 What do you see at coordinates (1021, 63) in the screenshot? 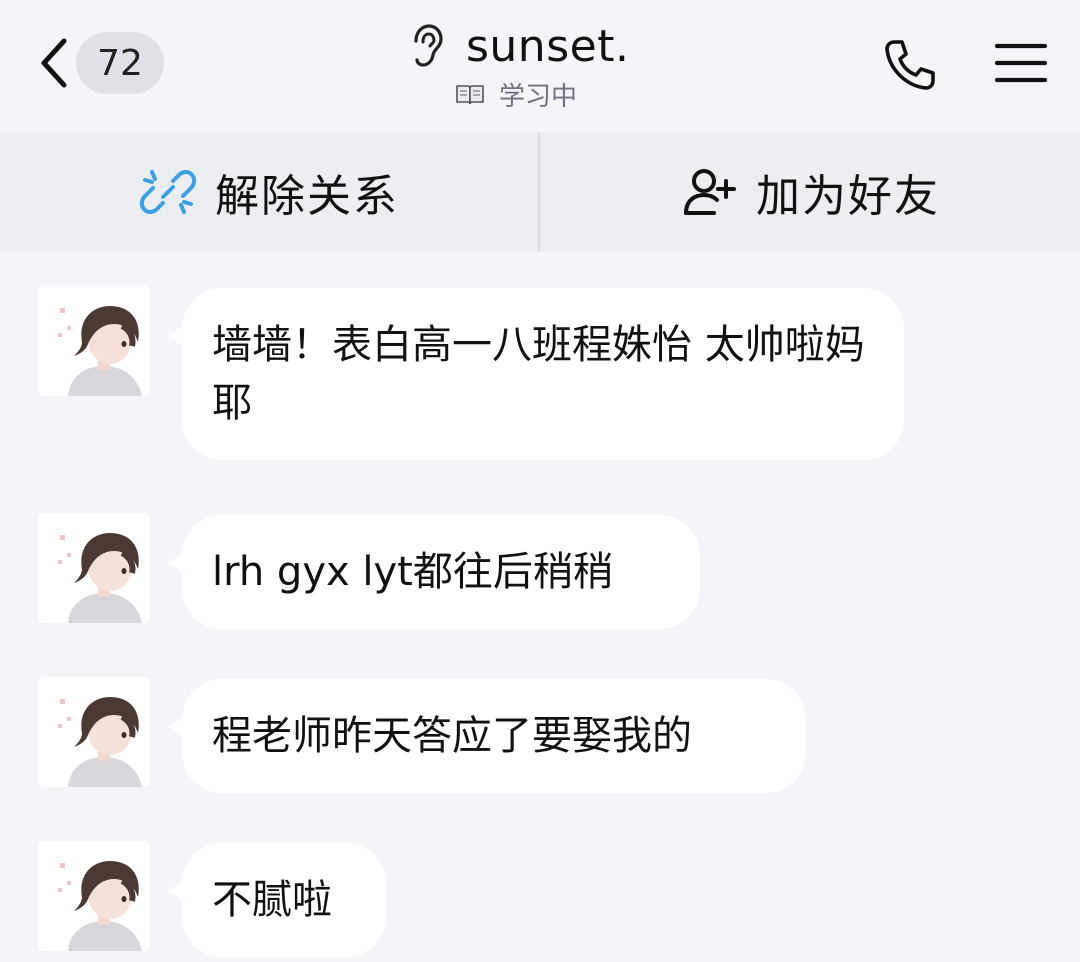
I see `menu-icon` at bounding box center [1021, 63].